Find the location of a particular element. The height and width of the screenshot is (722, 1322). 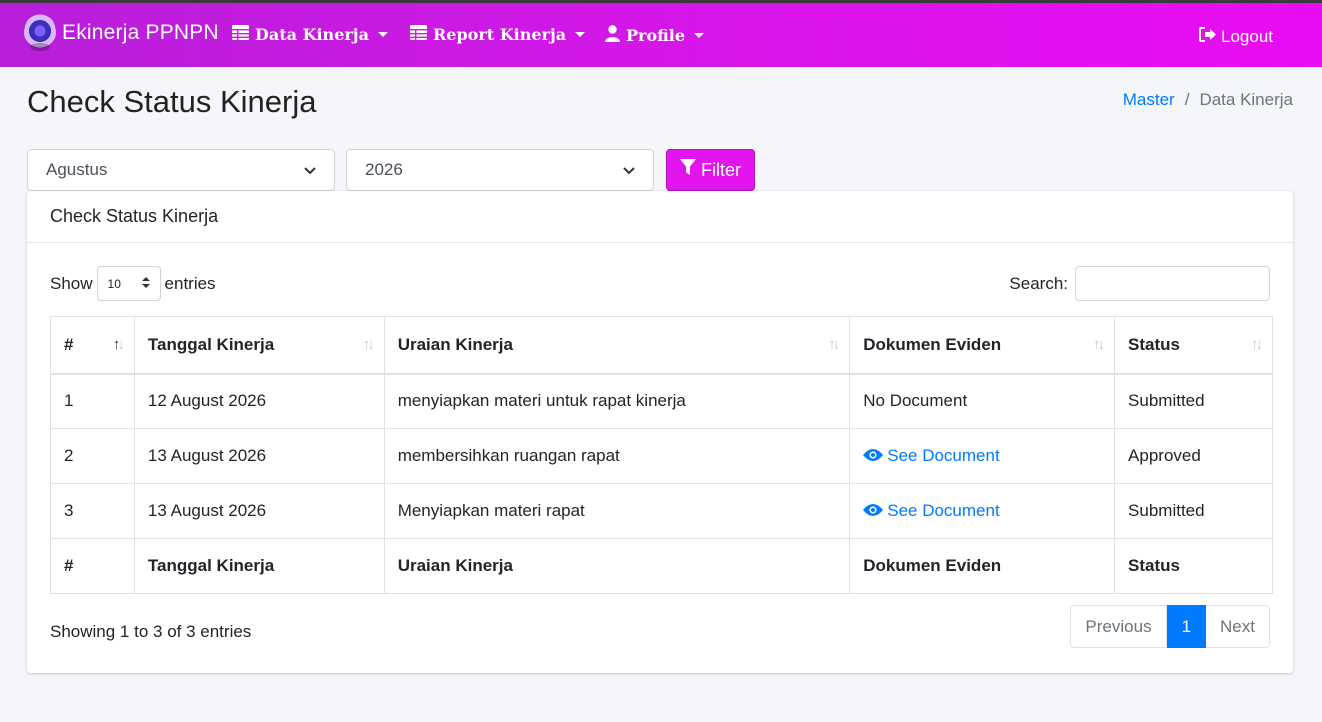

nav-profile: Profile is located at coordinates (655, 35).